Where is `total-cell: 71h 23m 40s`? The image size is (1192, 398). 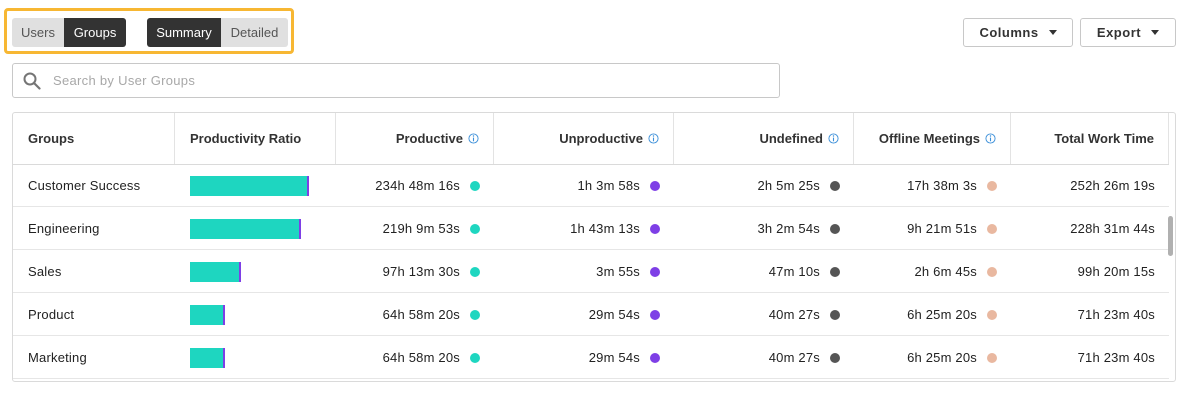 total-cell: 71h 23m 40s is located at coordinates (1090, 357).